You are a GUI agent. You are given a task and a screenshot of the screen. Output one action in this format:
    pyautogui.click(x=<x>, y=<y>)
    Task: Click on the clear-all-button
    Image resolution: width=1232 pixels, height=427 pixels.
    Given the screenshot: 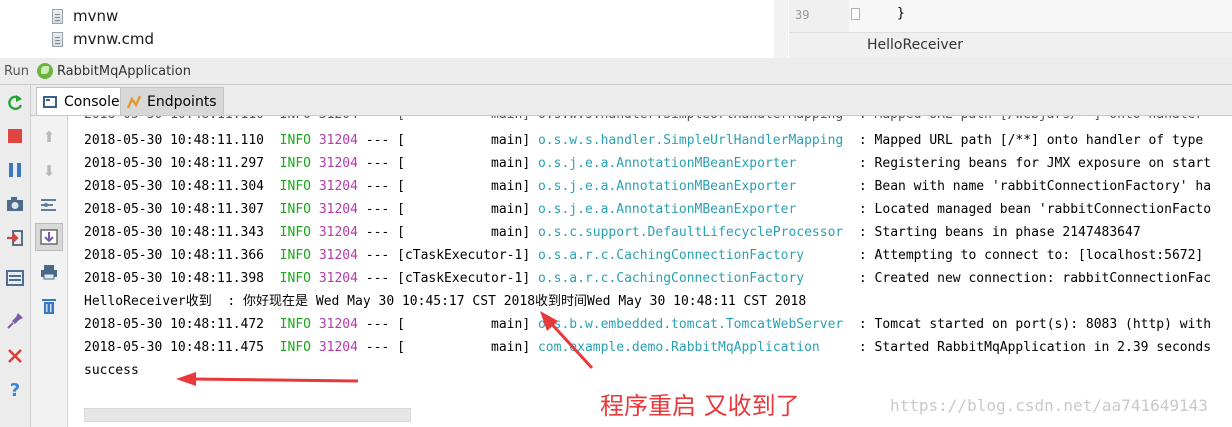 What is the action you would take?
    pyautogui.click(x=49, y=306)
    